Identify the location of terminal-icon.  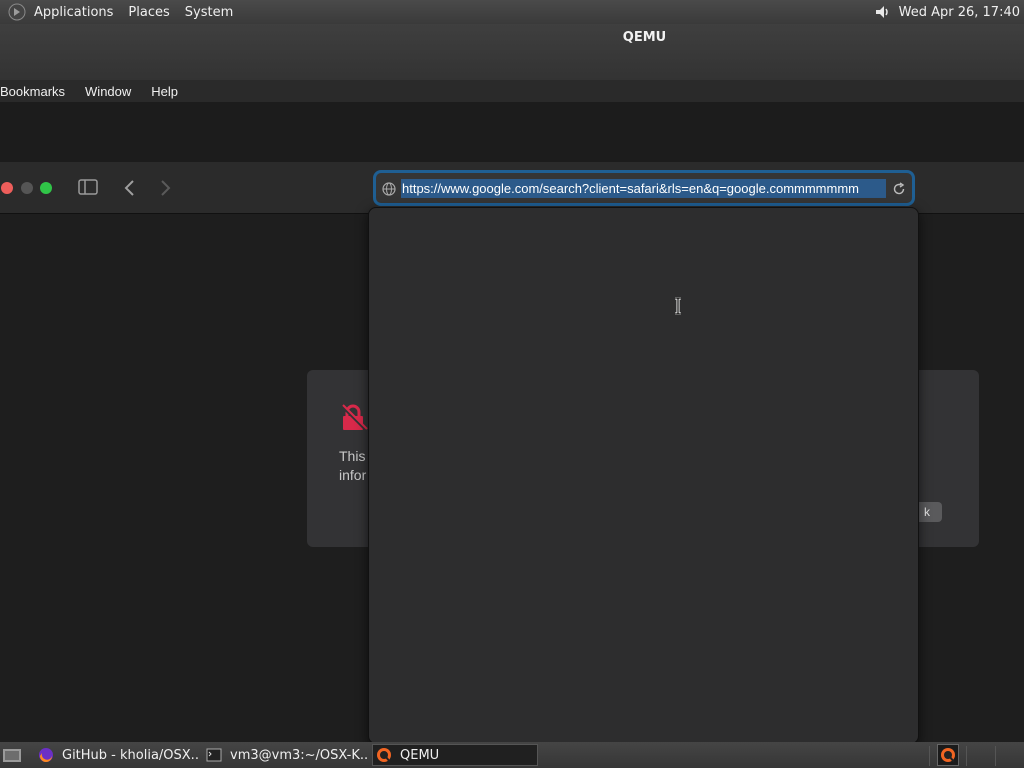
(214, 755).